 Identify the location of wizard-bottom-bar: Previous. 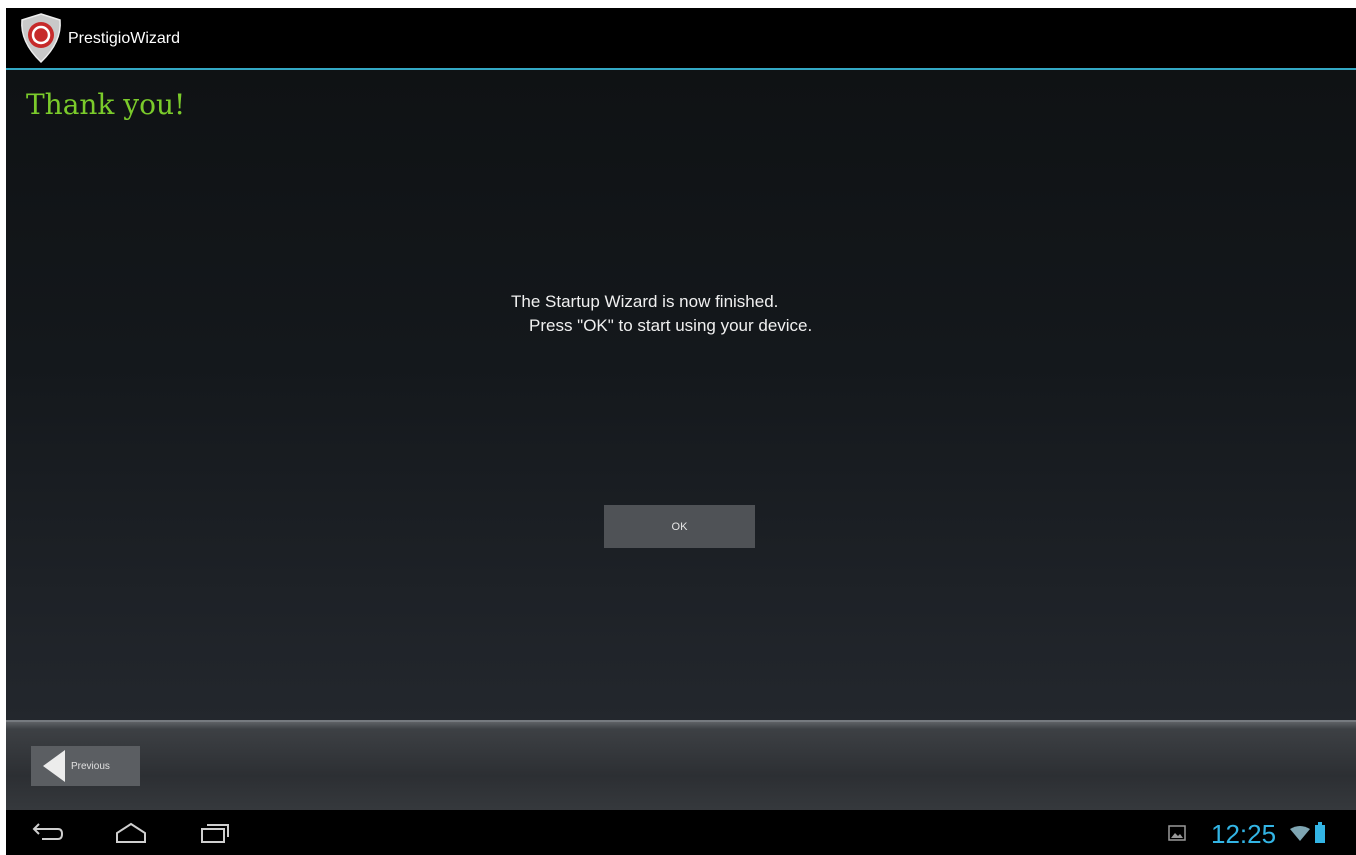
(681, 766).